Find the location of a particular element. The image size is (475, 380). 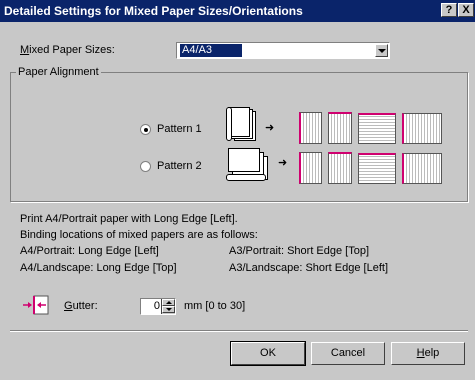

gutter-unit-label: mm [0 to 30] is located at coordinates (215, 306).